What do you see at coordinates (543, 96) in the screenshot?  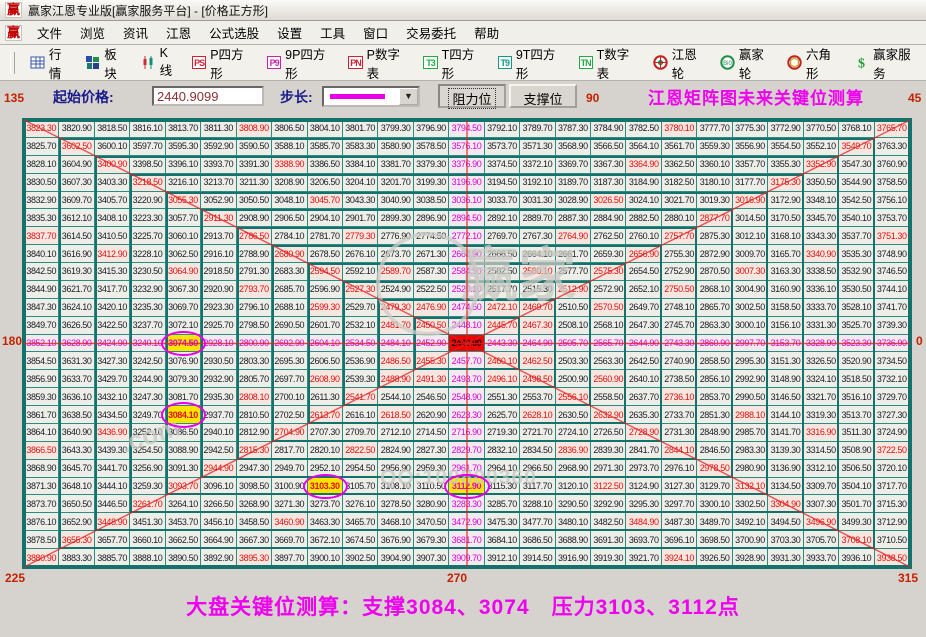 I see `support-button: 支撑位` at bounding box center [543, 96].